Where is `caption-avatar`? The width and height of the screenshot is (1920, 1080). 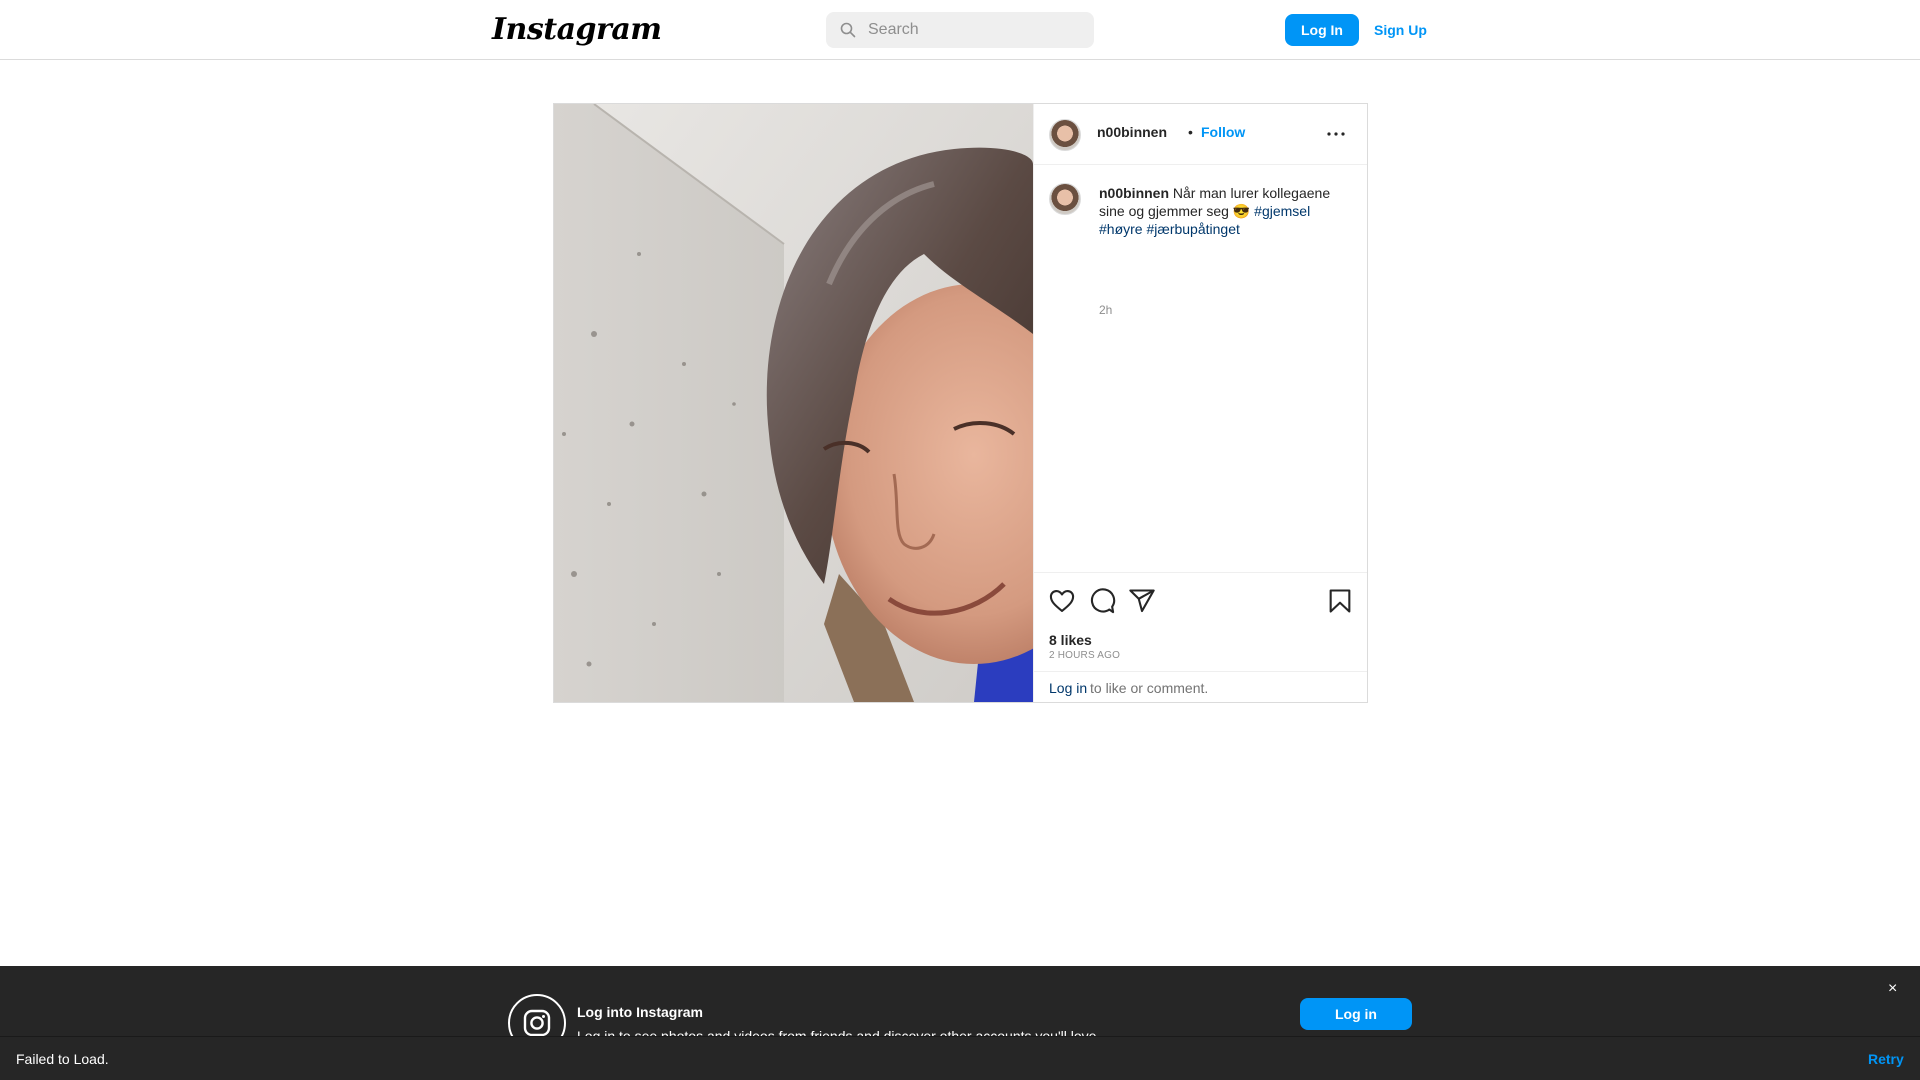
caption-avatar is located at coordinates (1065, 199).